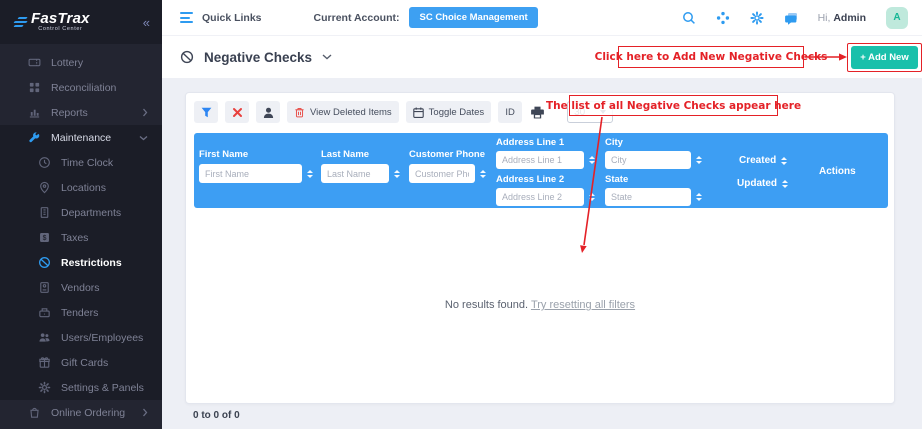 This screenshot has width=922, height=429. I want to click on filter-state-input, so click(648, 197).